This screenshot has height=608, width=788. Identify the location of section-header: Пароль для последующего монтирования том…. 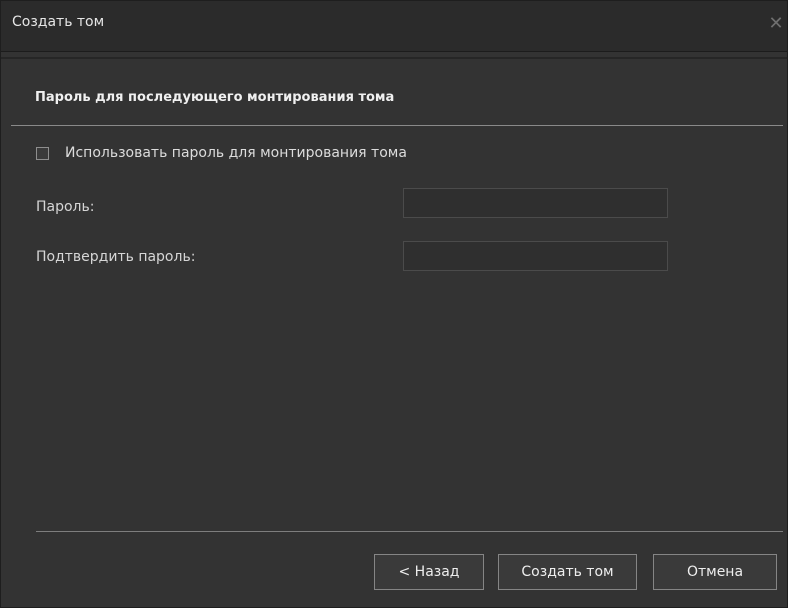
(397, 94).